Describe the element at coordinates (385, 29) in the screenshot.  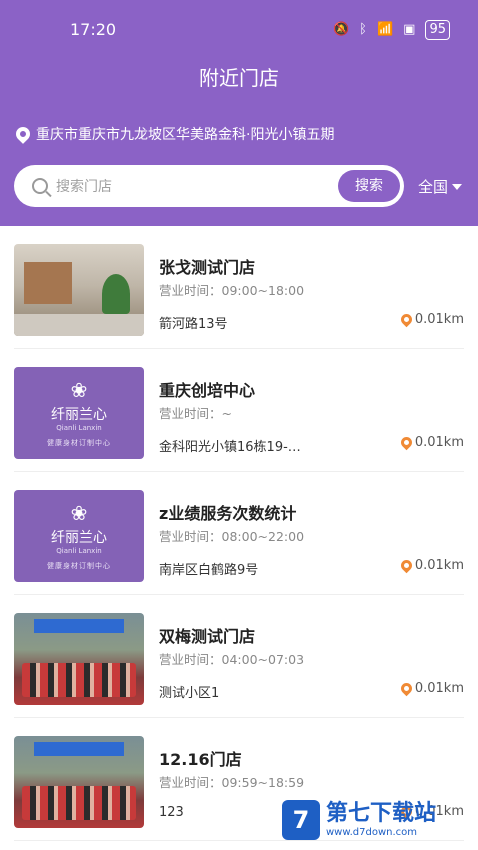
I see `wifi-icon: 📶` at that location.